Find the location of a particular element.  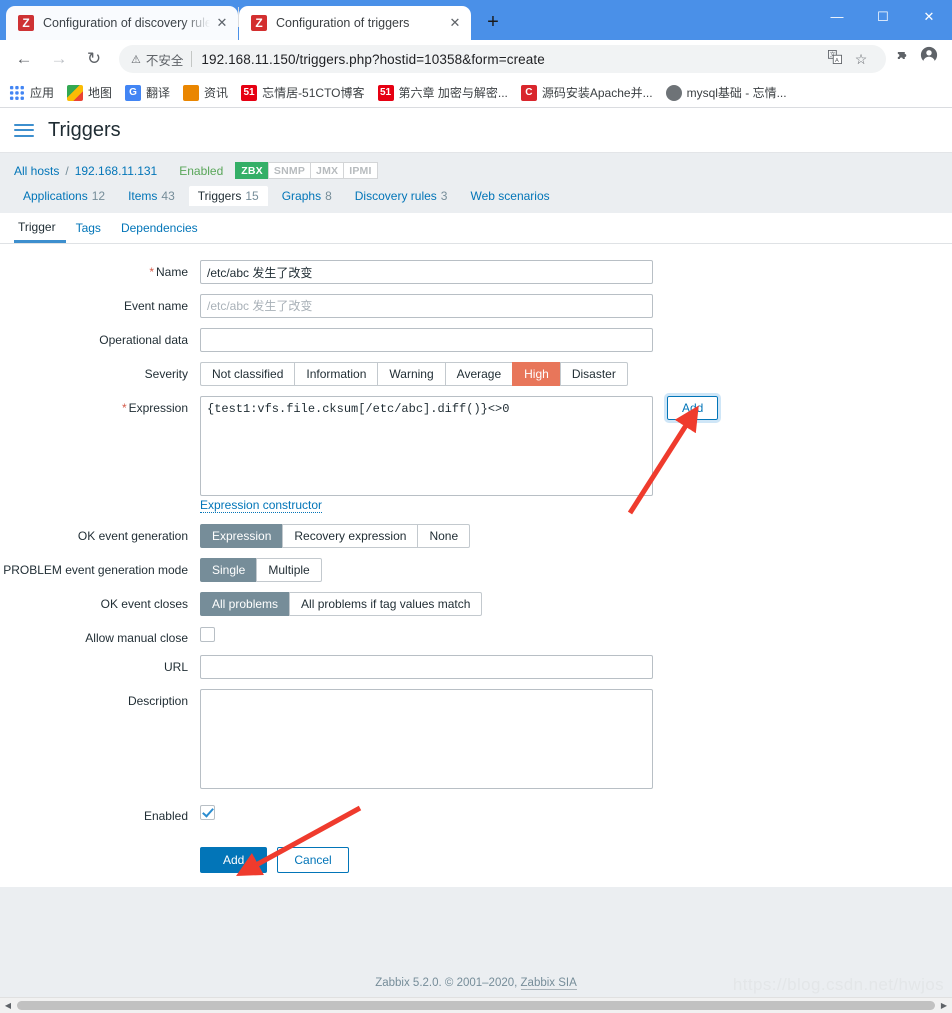

extensions-icon is located at coordinates (901, 59).